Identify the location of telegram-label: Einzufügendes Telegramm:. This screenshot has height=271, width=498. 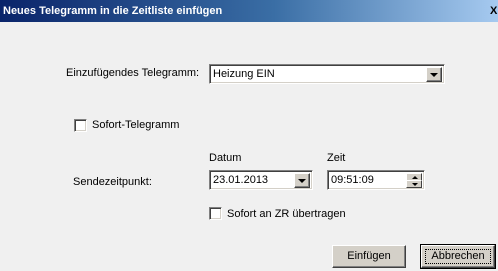
(133, 73).